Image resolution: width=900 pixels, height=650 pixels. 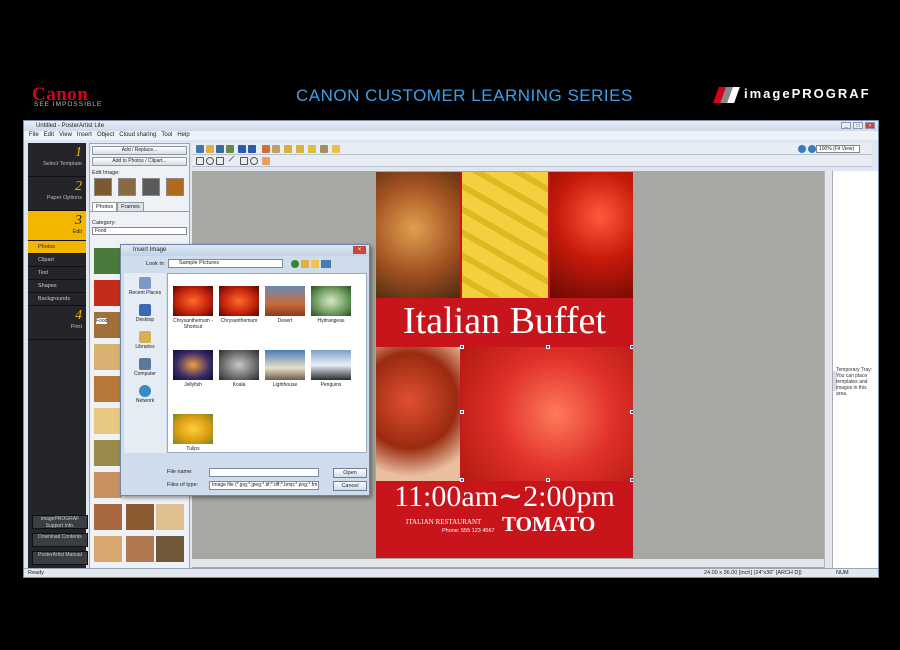 I want to click on subitem-text: Text, so click(x=57, y=273).